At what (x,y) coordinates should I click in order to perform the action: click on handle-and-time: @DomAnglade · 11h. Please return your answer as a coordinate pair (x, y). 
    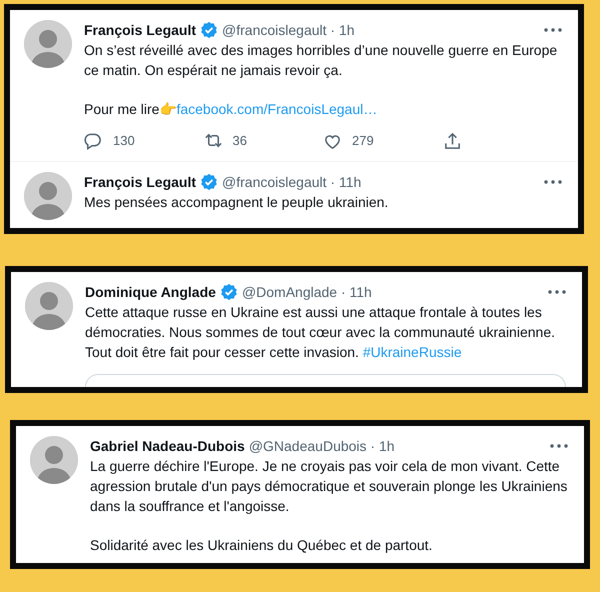
    Looking at the image, I should click on (307, 292).